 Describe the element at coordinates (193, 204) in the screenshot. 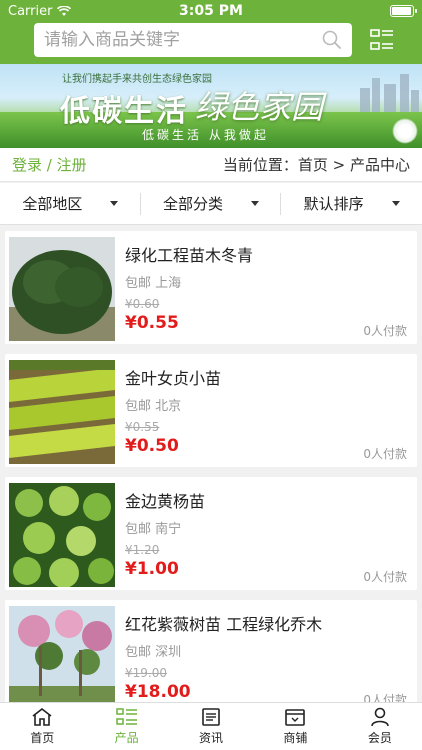

I see `filter-category-label: 全部分类` at that location.